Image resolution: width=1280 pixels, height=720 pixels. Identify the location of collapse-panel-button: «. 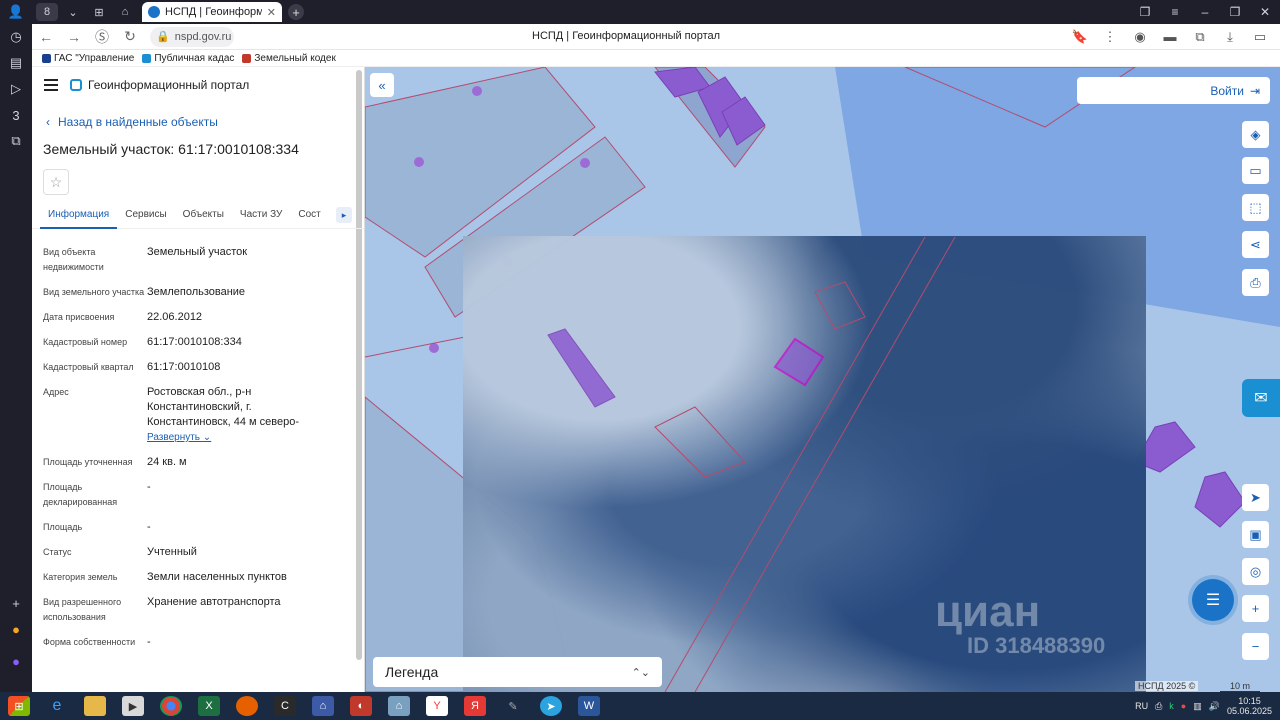
(382, 85).